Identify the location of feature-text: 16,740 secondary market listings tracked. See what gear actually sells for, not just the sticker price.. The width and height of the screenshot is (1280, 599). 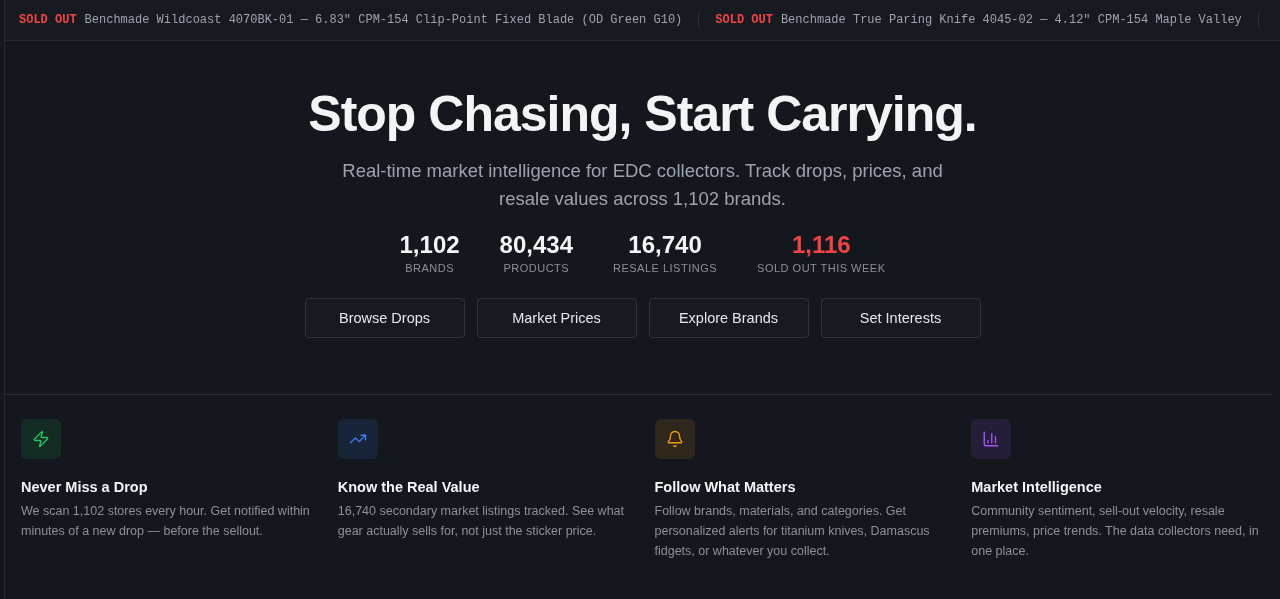
(481, 521).